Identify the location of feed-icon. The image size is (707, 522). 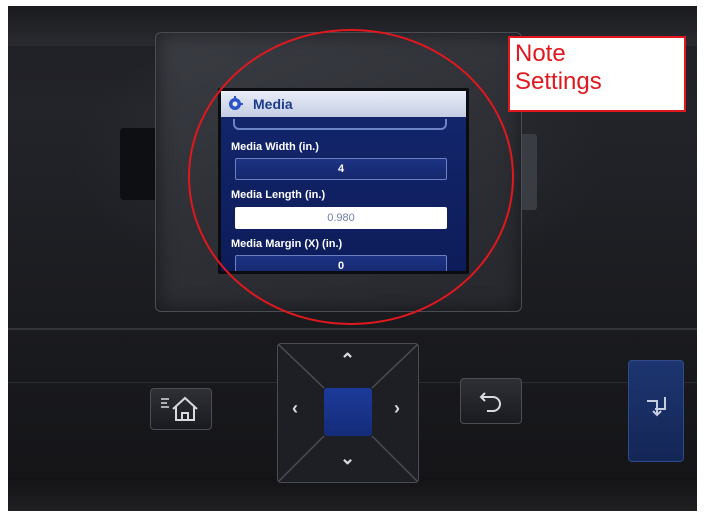
(656, 407).